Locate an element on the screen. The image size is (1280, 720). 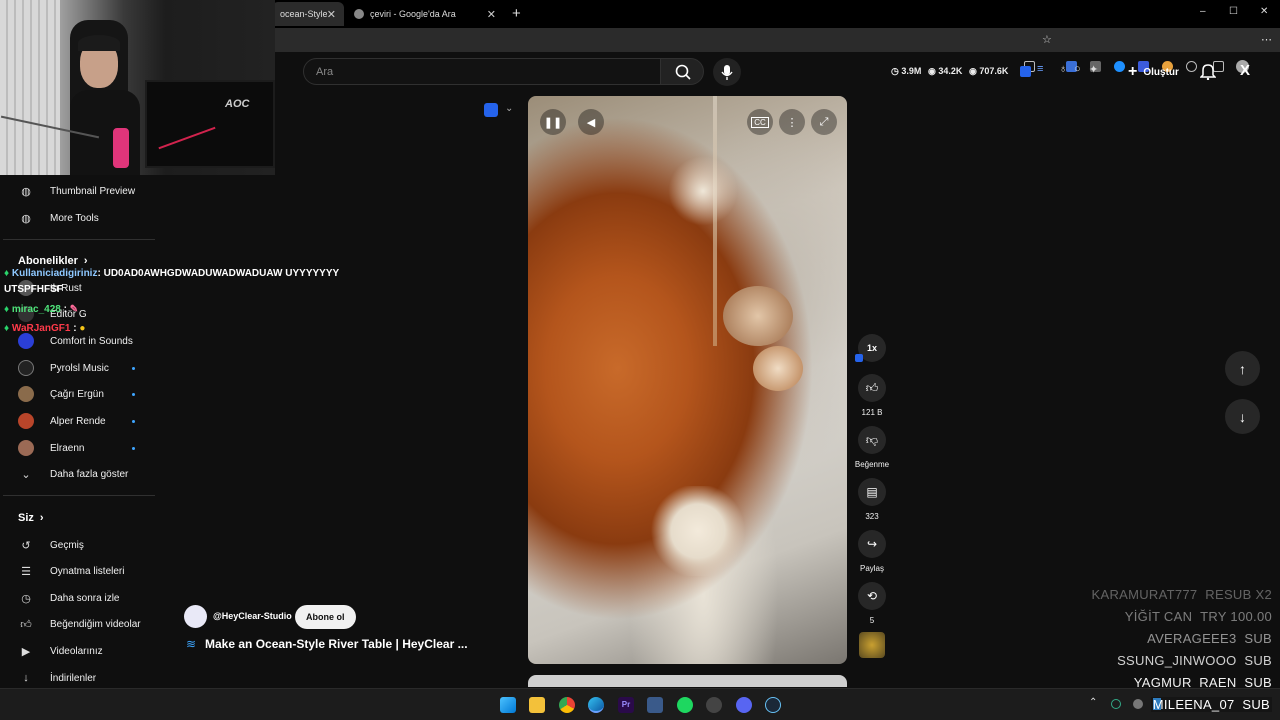
subscribe-button: Abone ol is located at coordinates (325, 617).